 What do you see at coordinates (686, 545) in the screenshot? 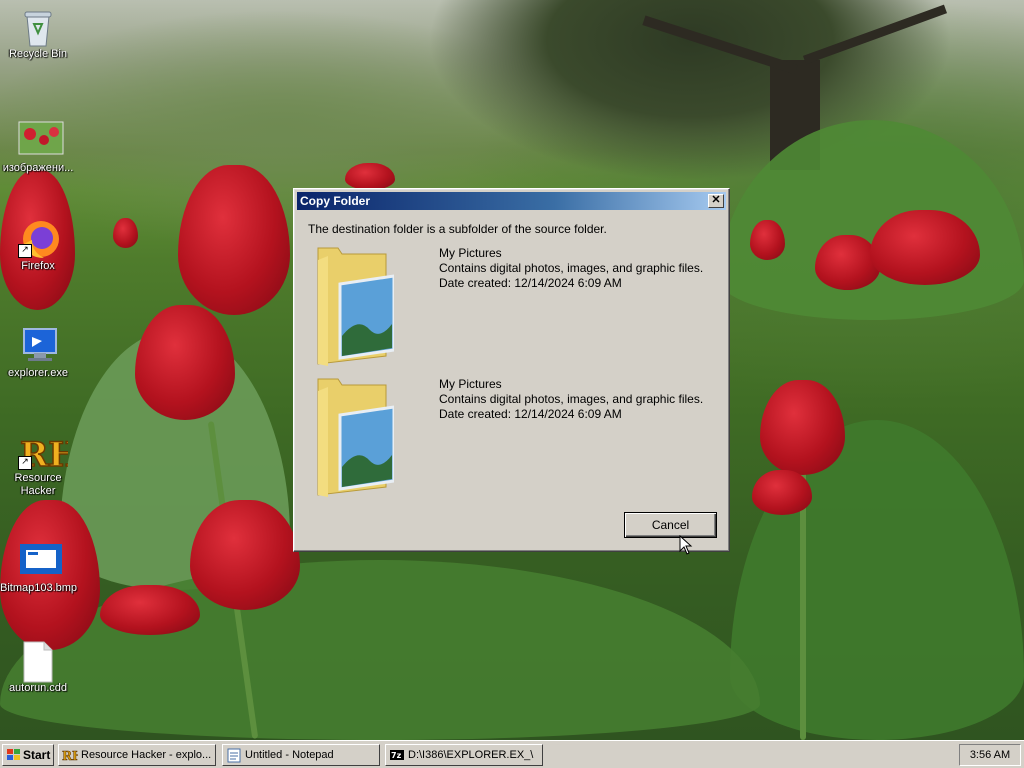
I see `mouse-cursor-icon` at bounding box center [686, 545].